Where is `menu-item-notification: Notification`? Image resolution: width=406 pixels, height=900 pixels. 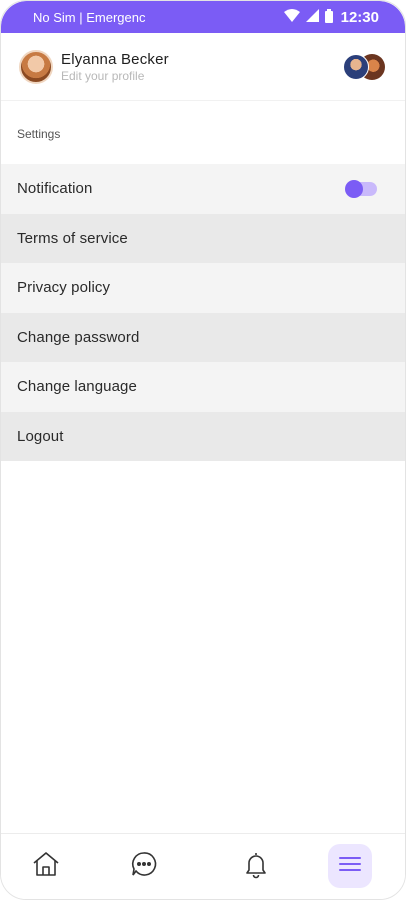 menu-item-notification: Notification is located at coordinates (203, 189).